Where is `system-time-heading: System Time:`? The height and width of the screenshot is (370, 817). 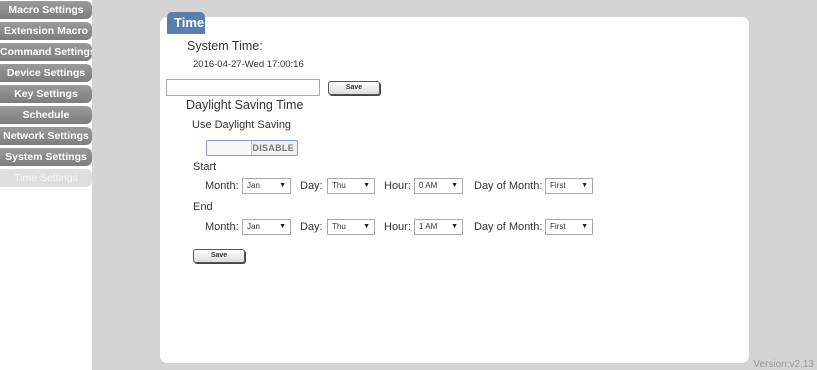
system-time-heading: System Time: is located at coordinates (225, 46).